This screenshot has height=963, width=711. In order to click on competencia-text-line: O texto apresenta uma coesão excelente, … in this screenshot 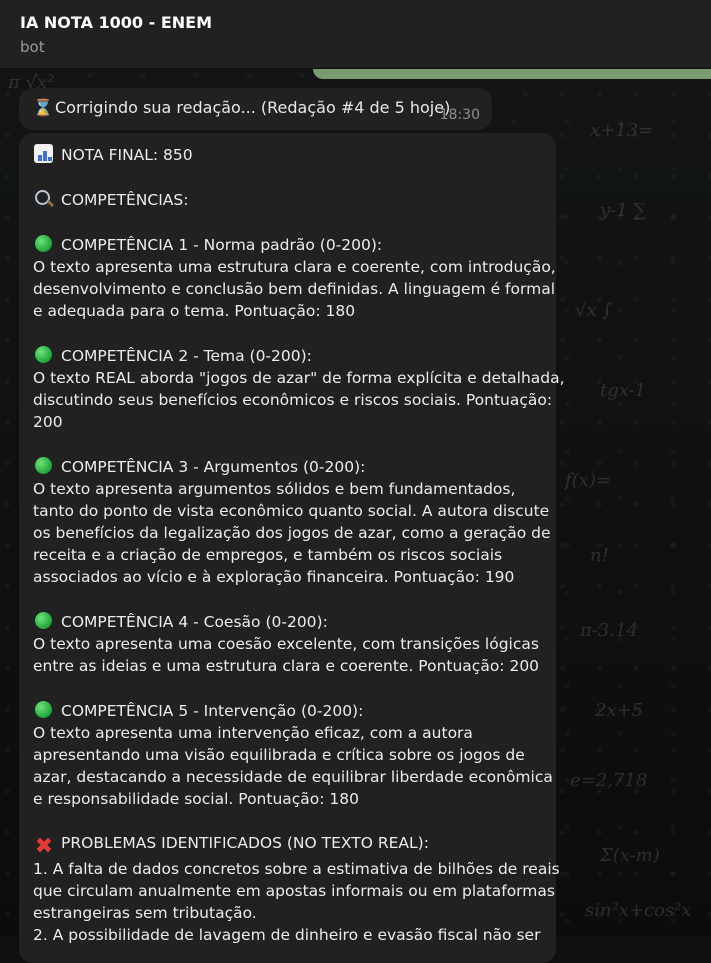, I will do `click(286, 644)`.